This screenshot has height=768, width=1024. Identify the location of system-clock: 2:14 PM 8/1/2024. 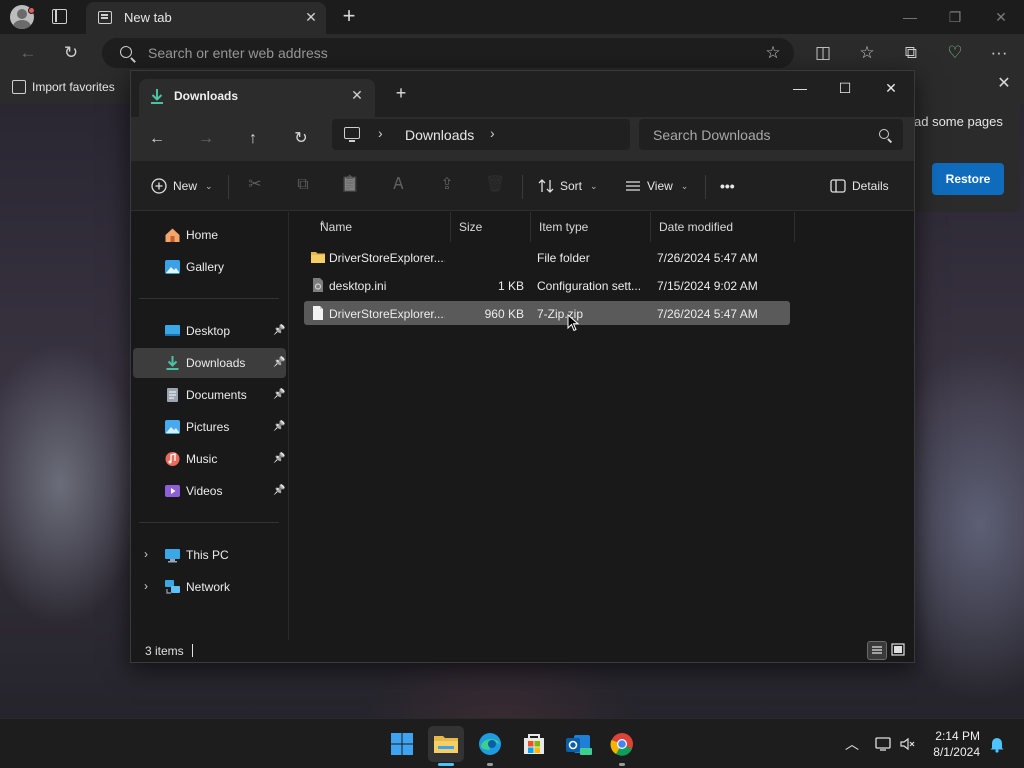
(950, 744).